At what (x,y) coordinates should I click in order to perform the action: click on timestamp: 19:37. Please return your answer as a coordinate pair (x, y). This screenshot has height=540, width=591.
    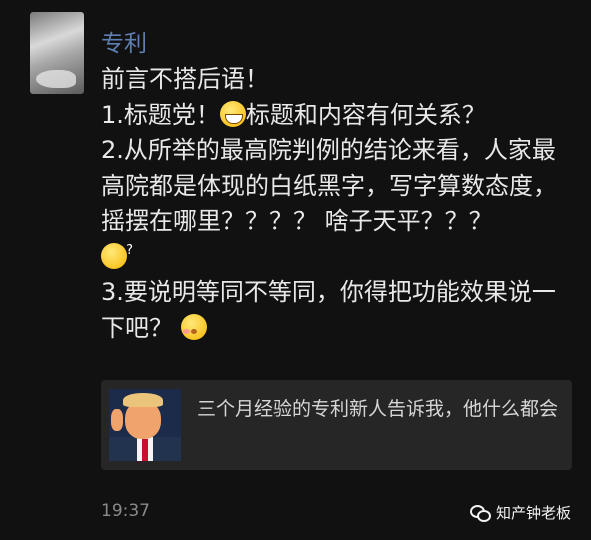
    Looking at the image, I should click on (125, 511).